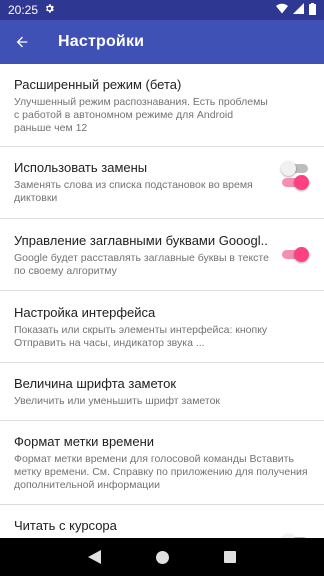 The width and height of the screenshot is (324, 576). What do you see at coordinates (312, 10) in the screenshot?
I see `battery-icon` at bounding box center [312, 10].